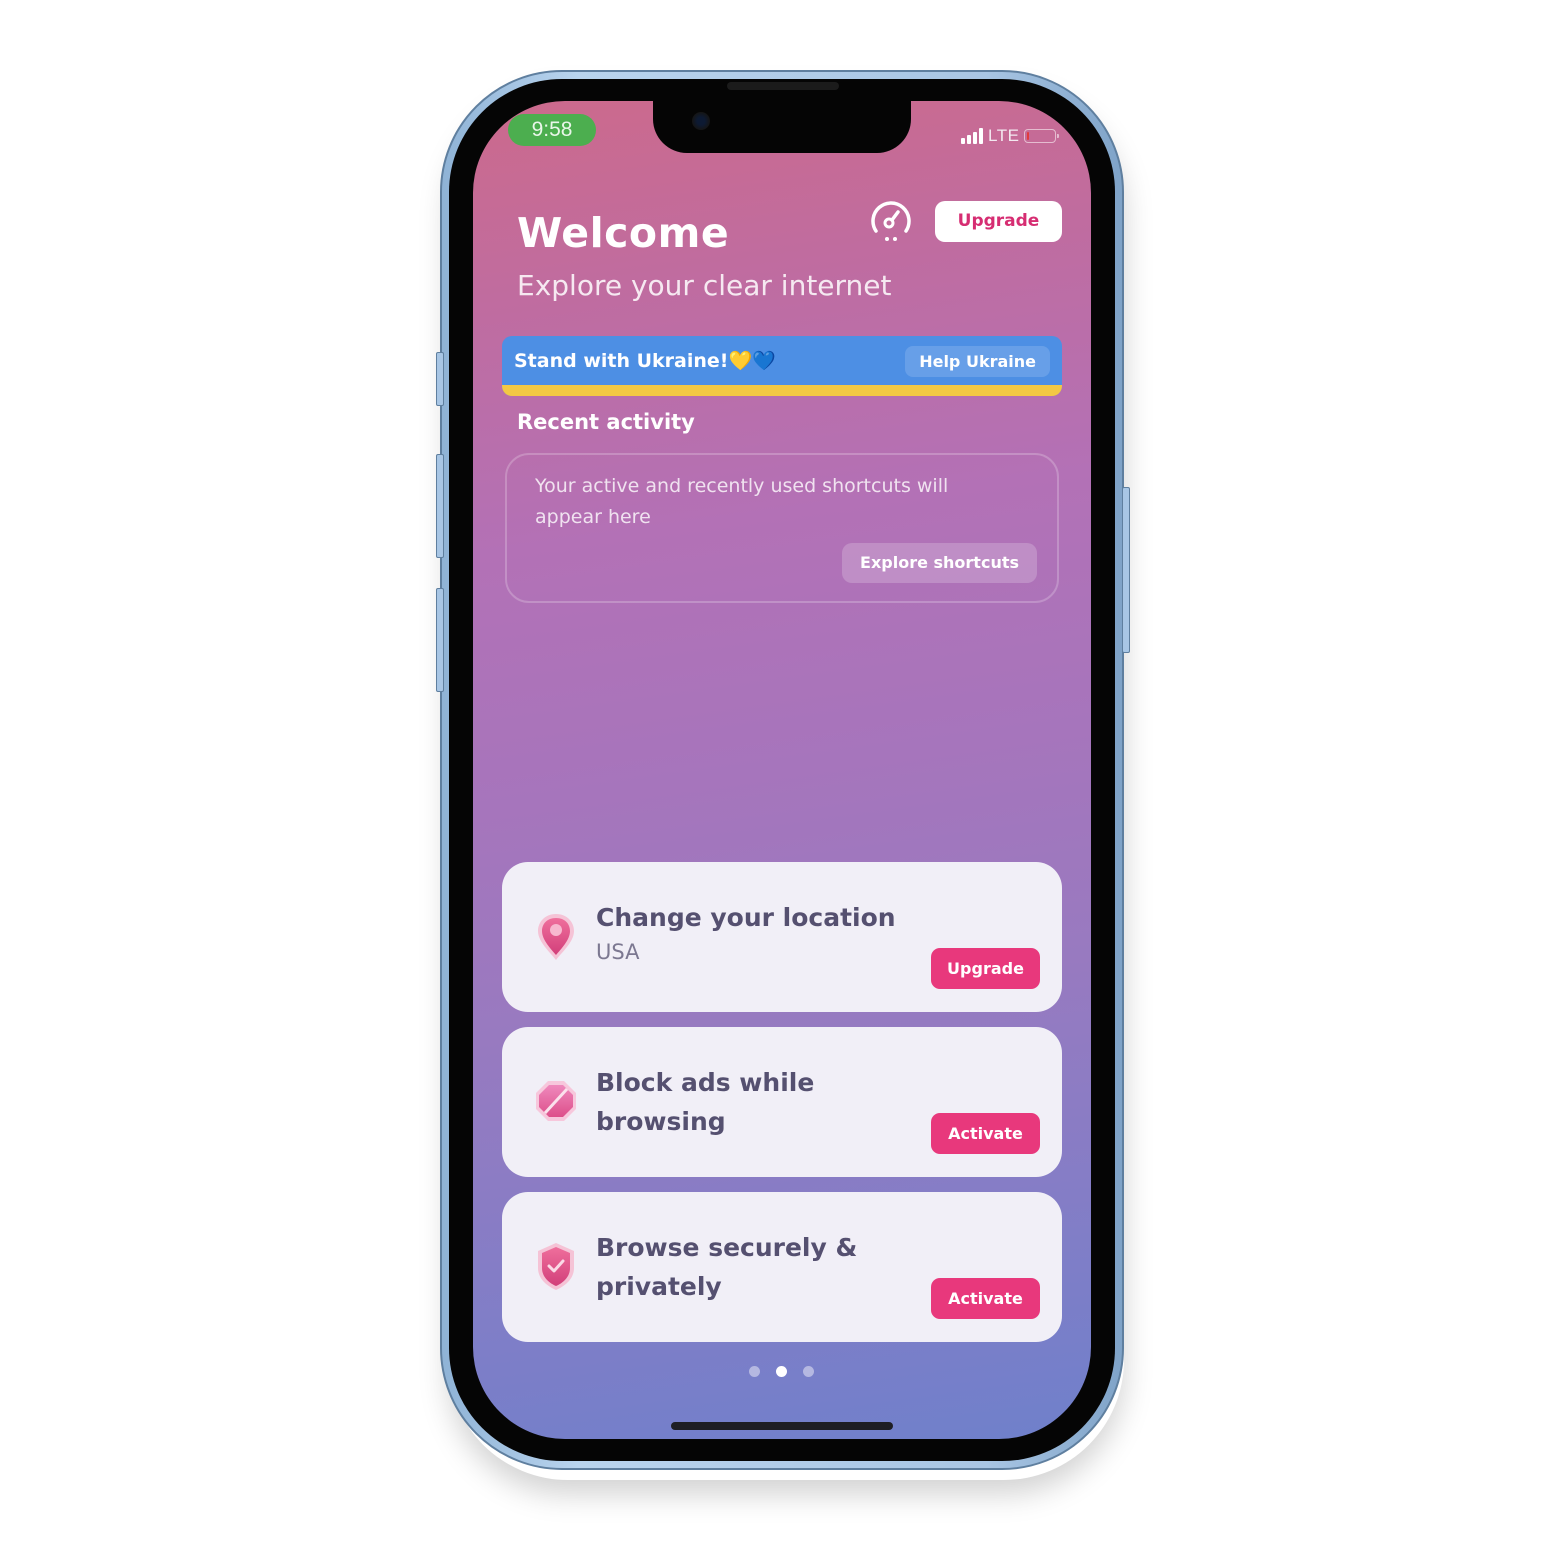  Describe the element at coordinates (618, 952) in the screenshot. I see `feature-subtitle: USA` at that location.